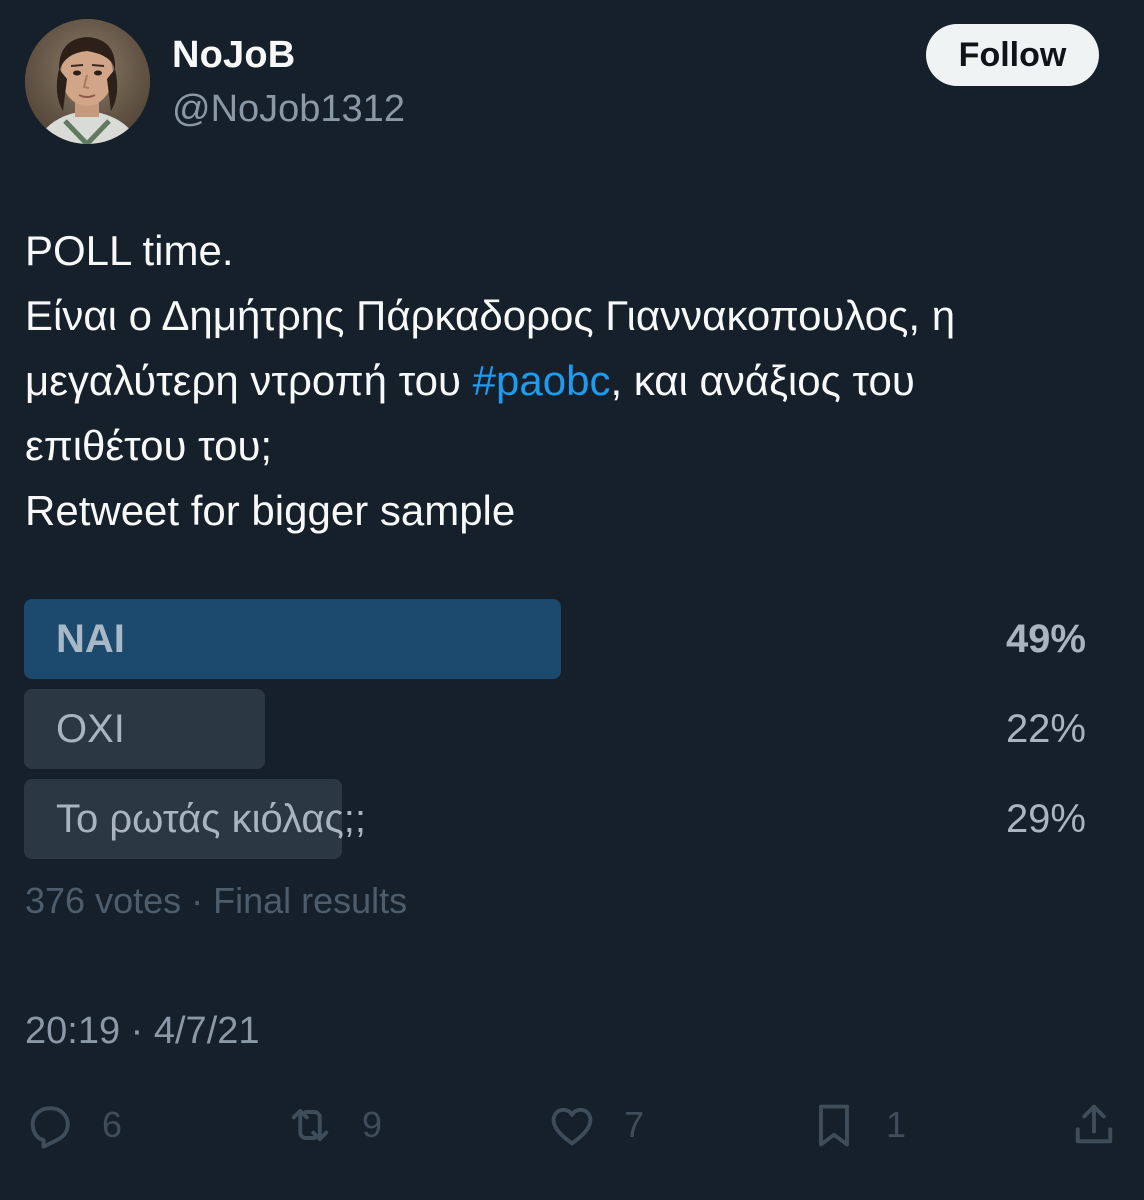  I want to click on tweet-line-5: Retweet for bigger sample, so click(270, 510).